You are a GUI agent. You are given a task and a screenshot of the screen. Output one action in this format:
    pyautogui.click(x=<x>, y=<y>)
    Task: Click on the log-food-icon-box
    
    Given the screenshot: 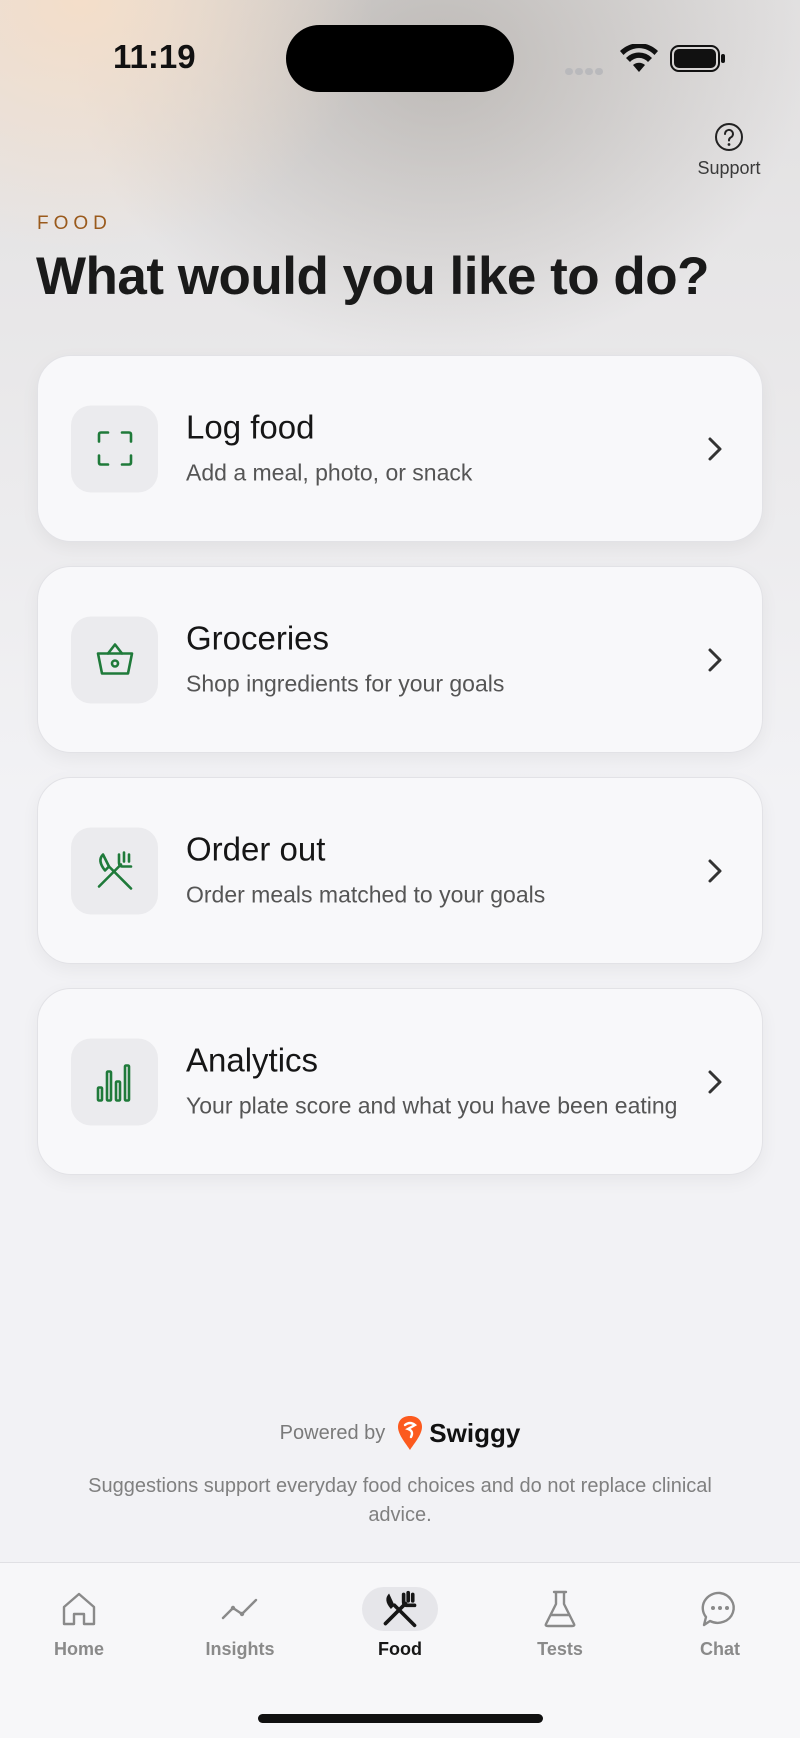 What is the action you would take?
    pyautogui.click(x=114, y=448)
    